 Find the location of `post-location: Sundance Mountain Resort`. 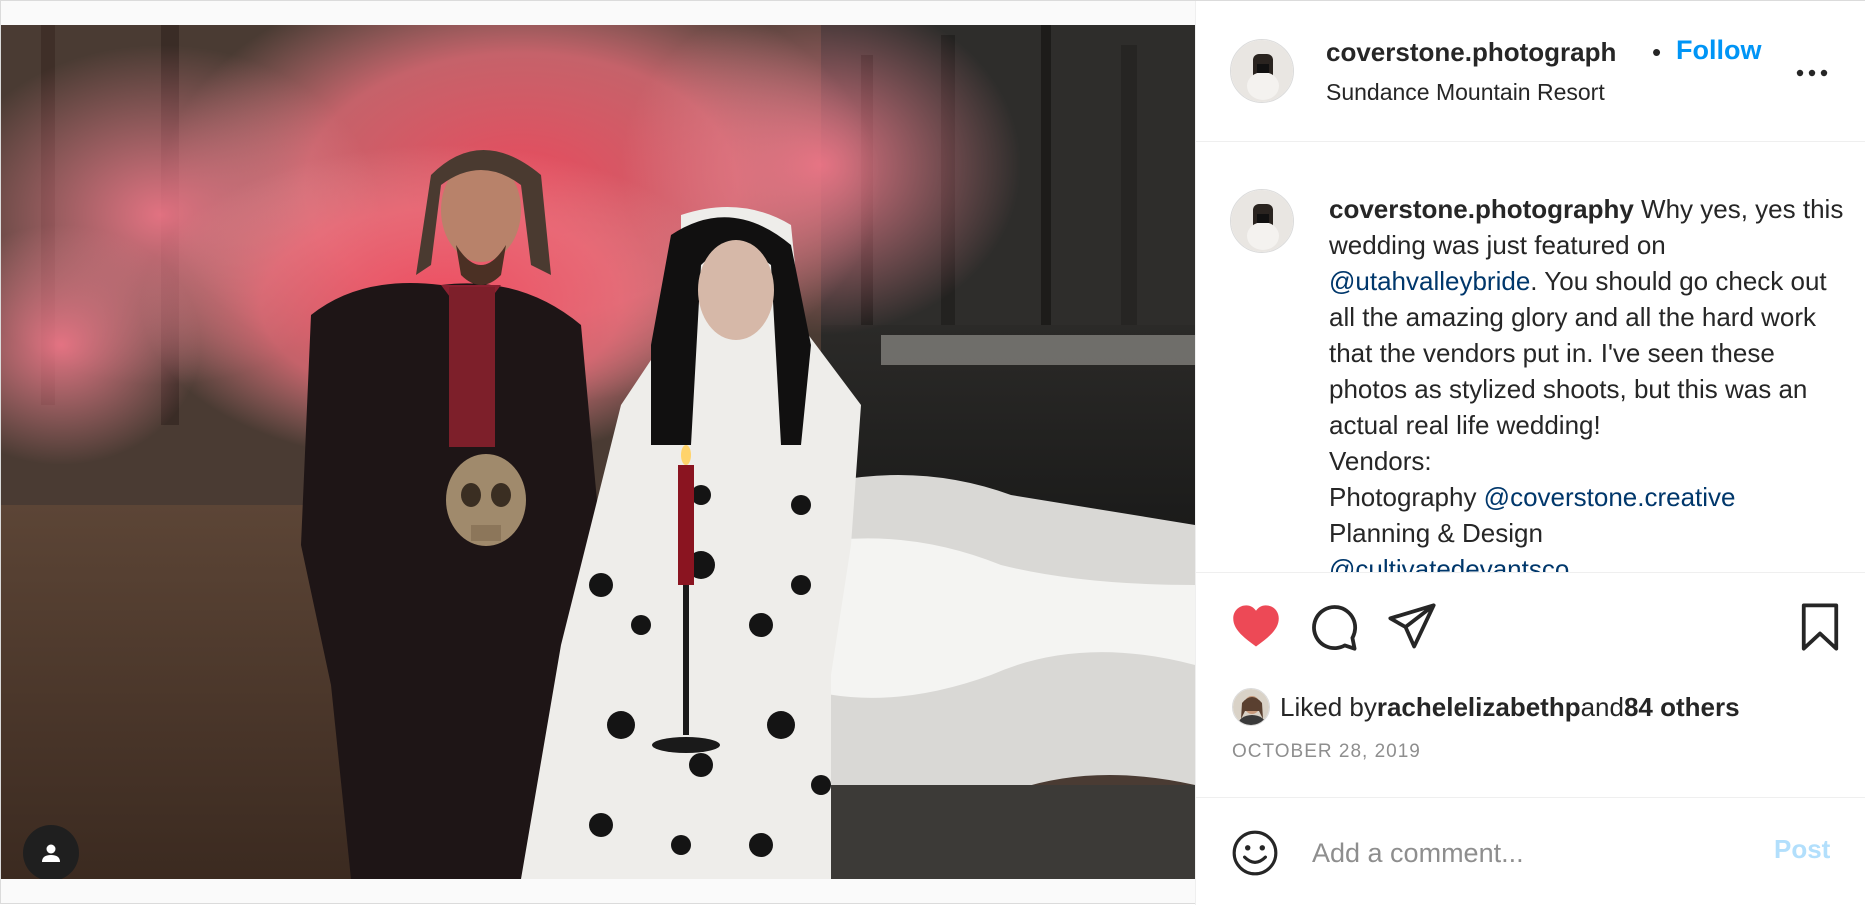

post-location: Sundance Mountain Resort is located at coordinates (1465, 92).